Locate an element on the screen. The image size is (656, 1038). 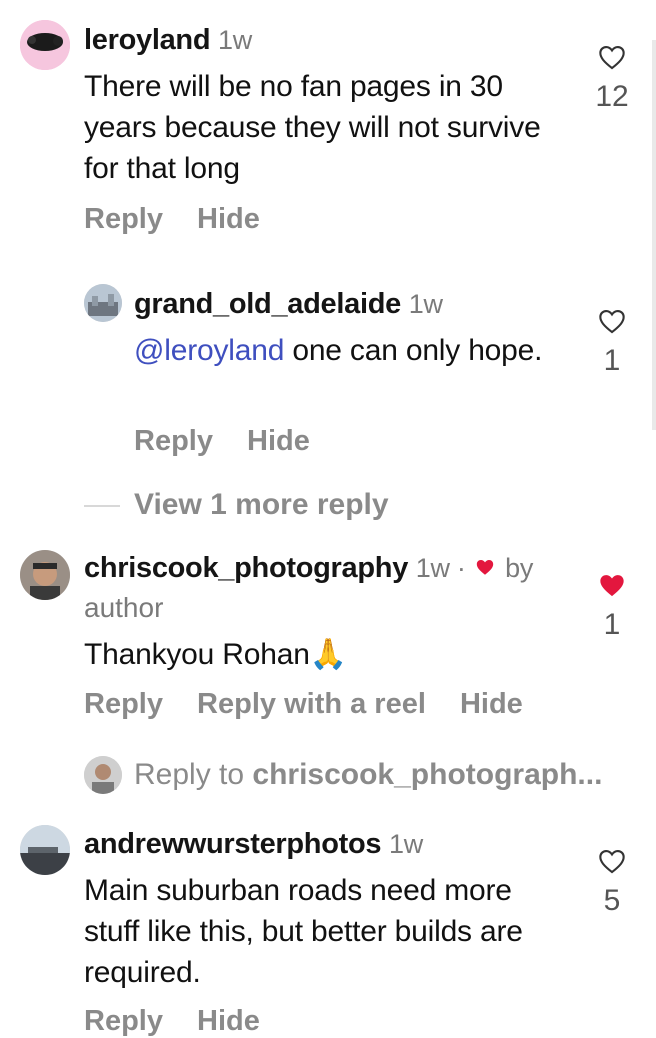
comment-text: Thankyou Rohan🙏 is located at coordinates (215, 654).